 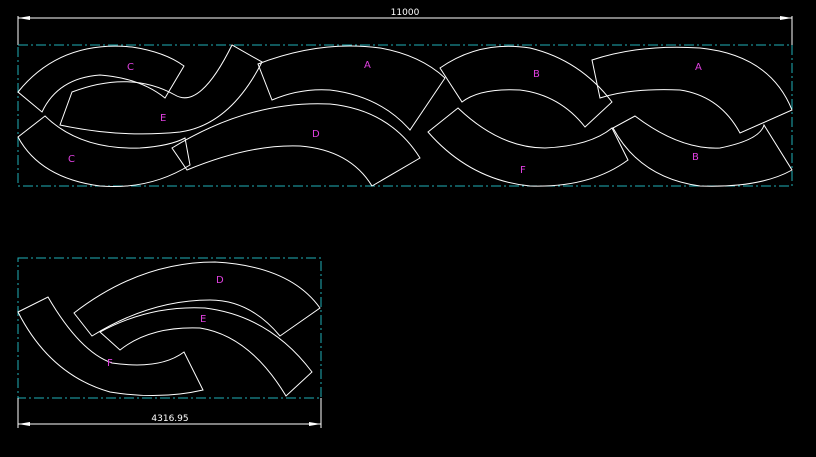 What do you see at coordinates (165, 322) in the screenshot?
I see `bottom-labels: D E F` at bounding box center [165, 322].